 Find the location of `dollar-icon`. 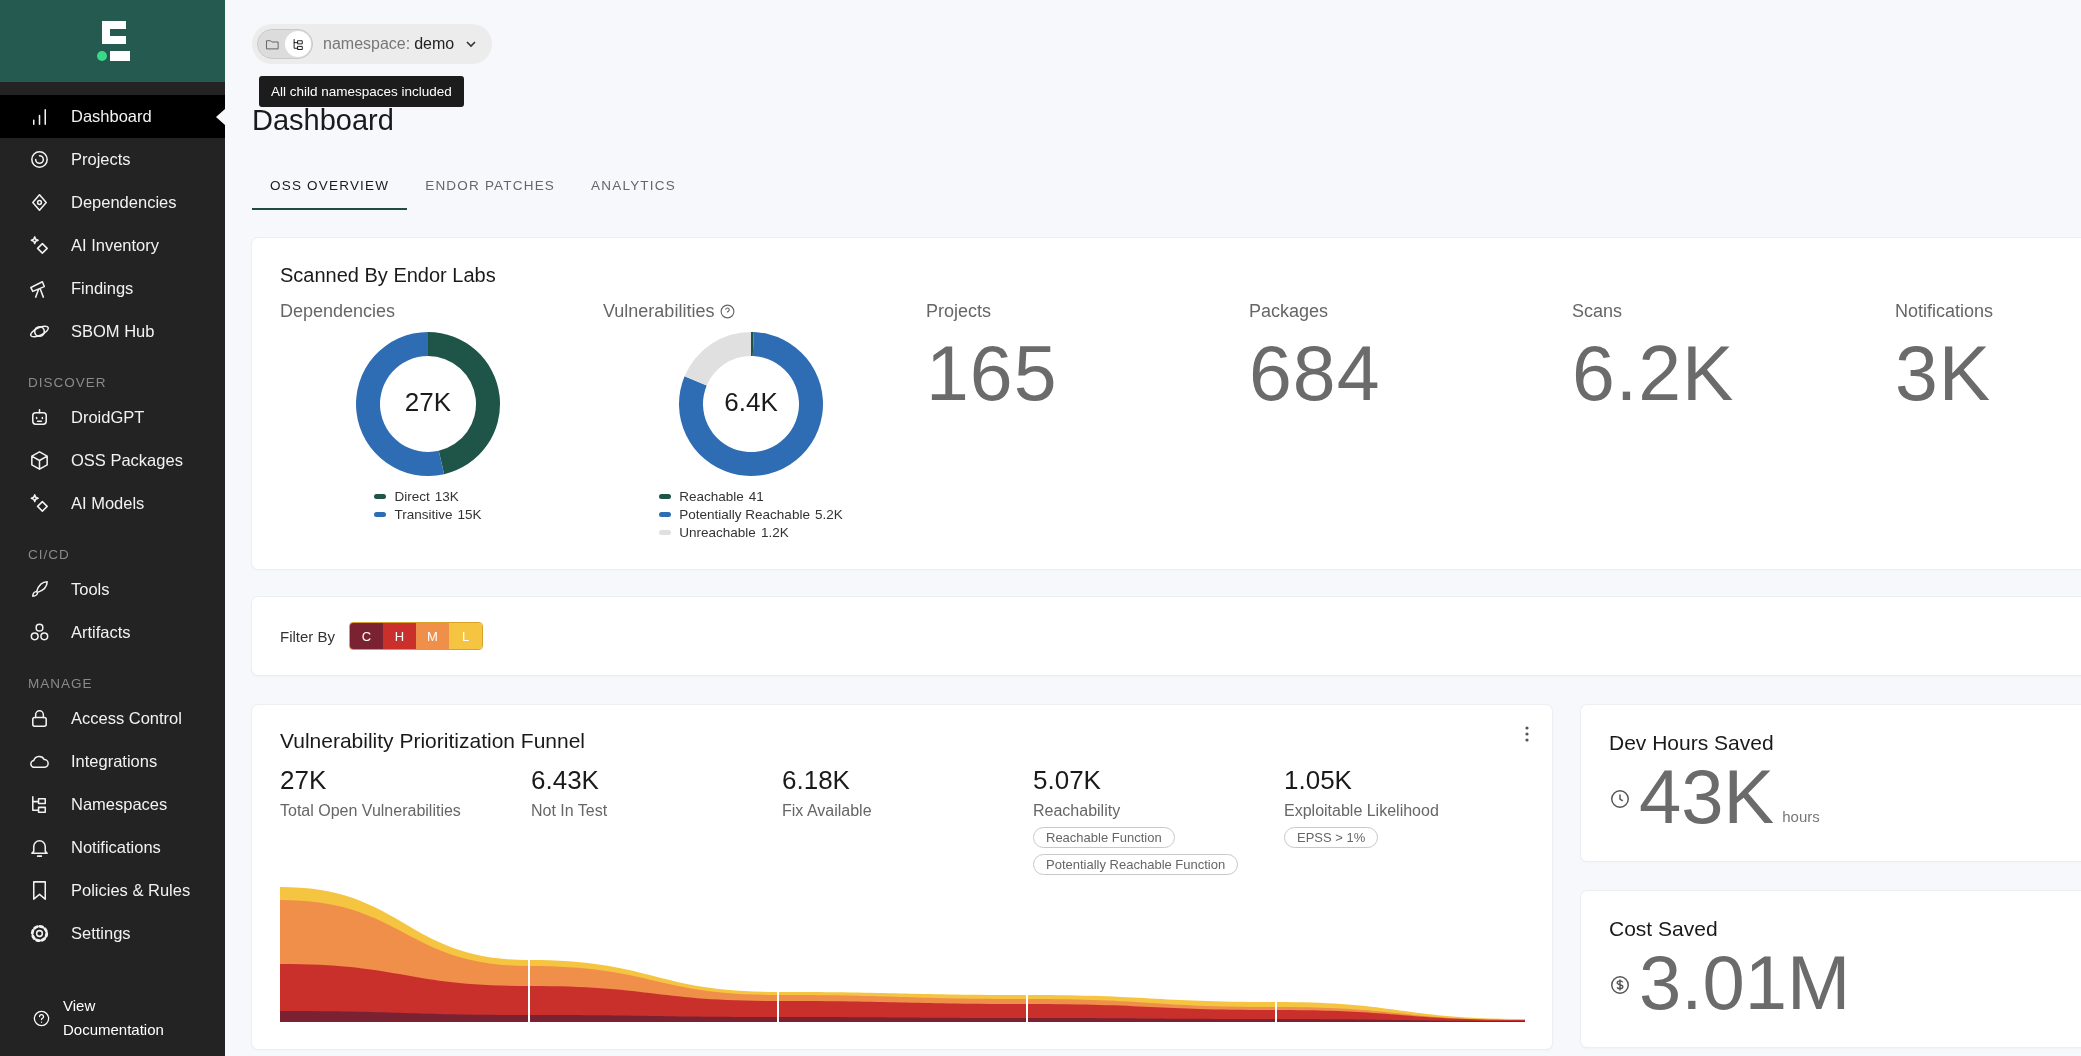

dollar-icon is located at coordinates (1620, 984).